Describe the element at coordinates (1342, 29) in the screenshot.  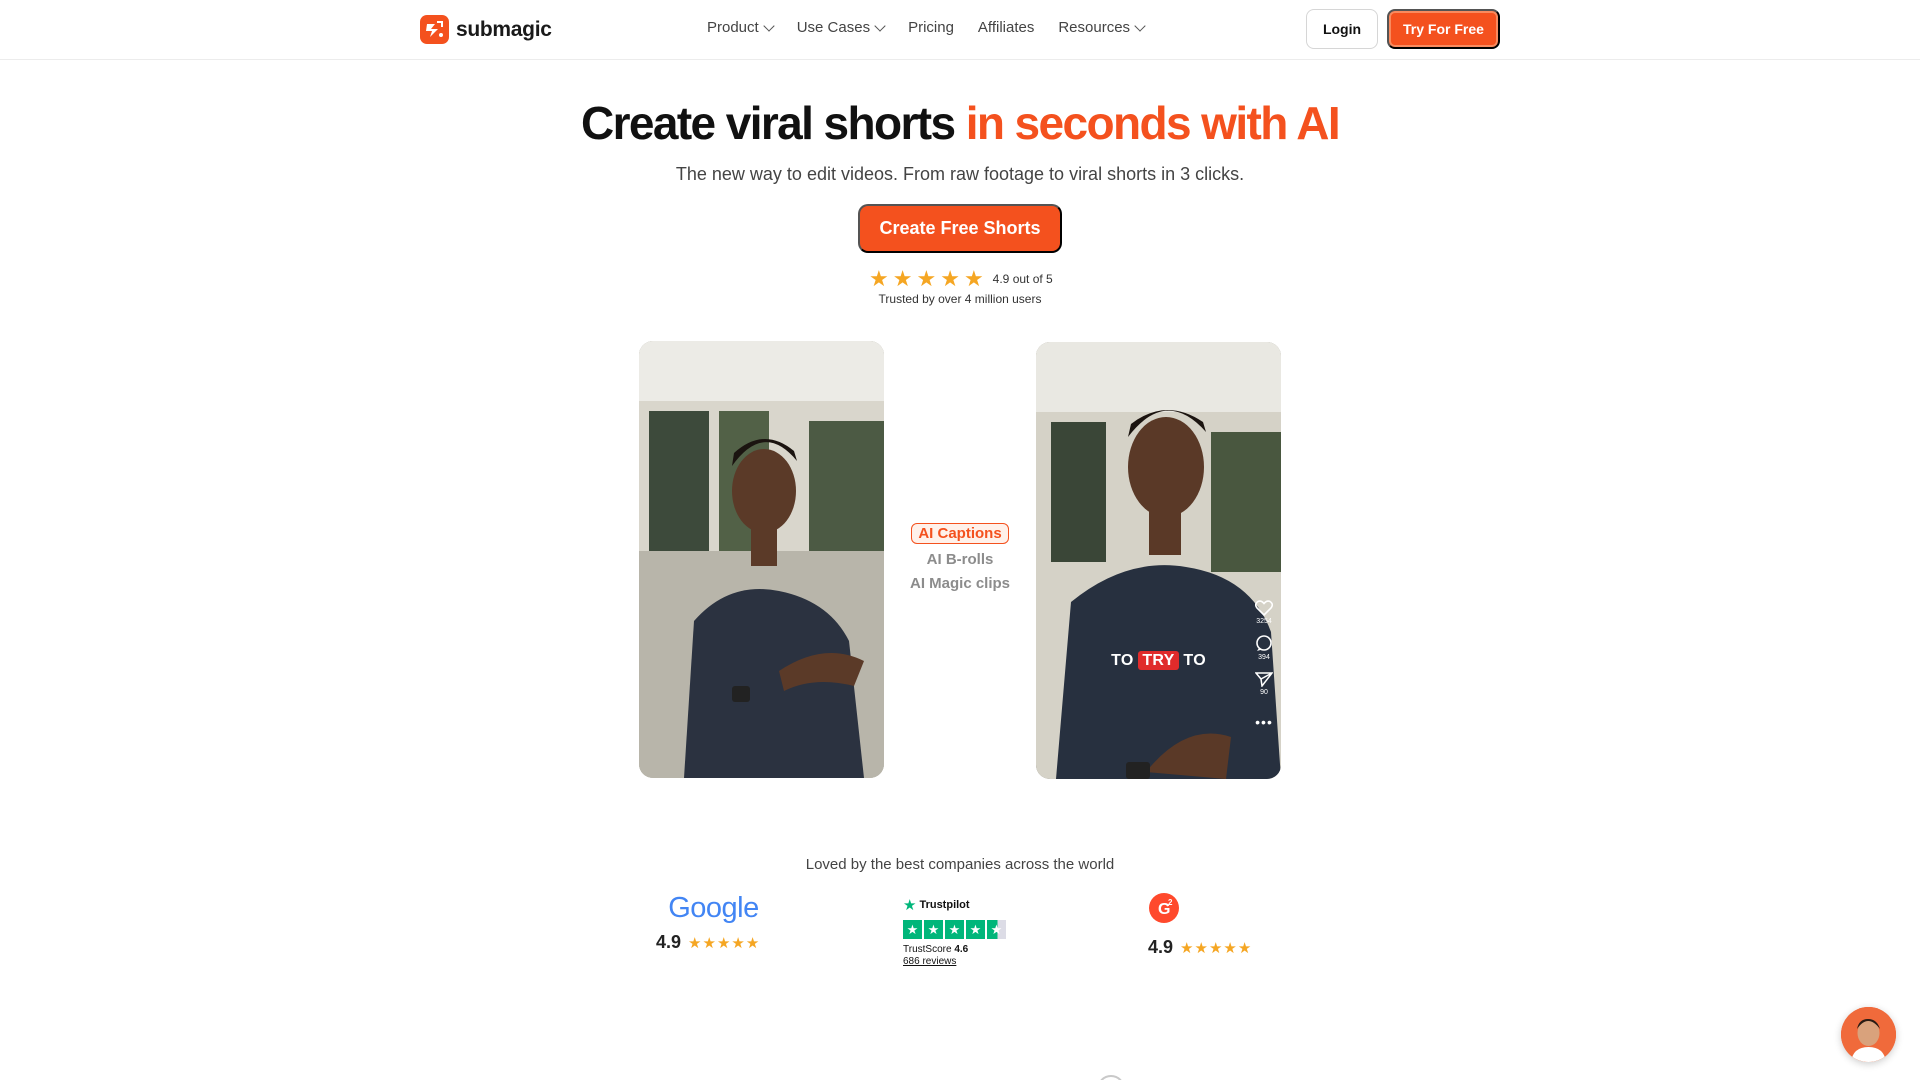
I see `login-button: Login` at that location.